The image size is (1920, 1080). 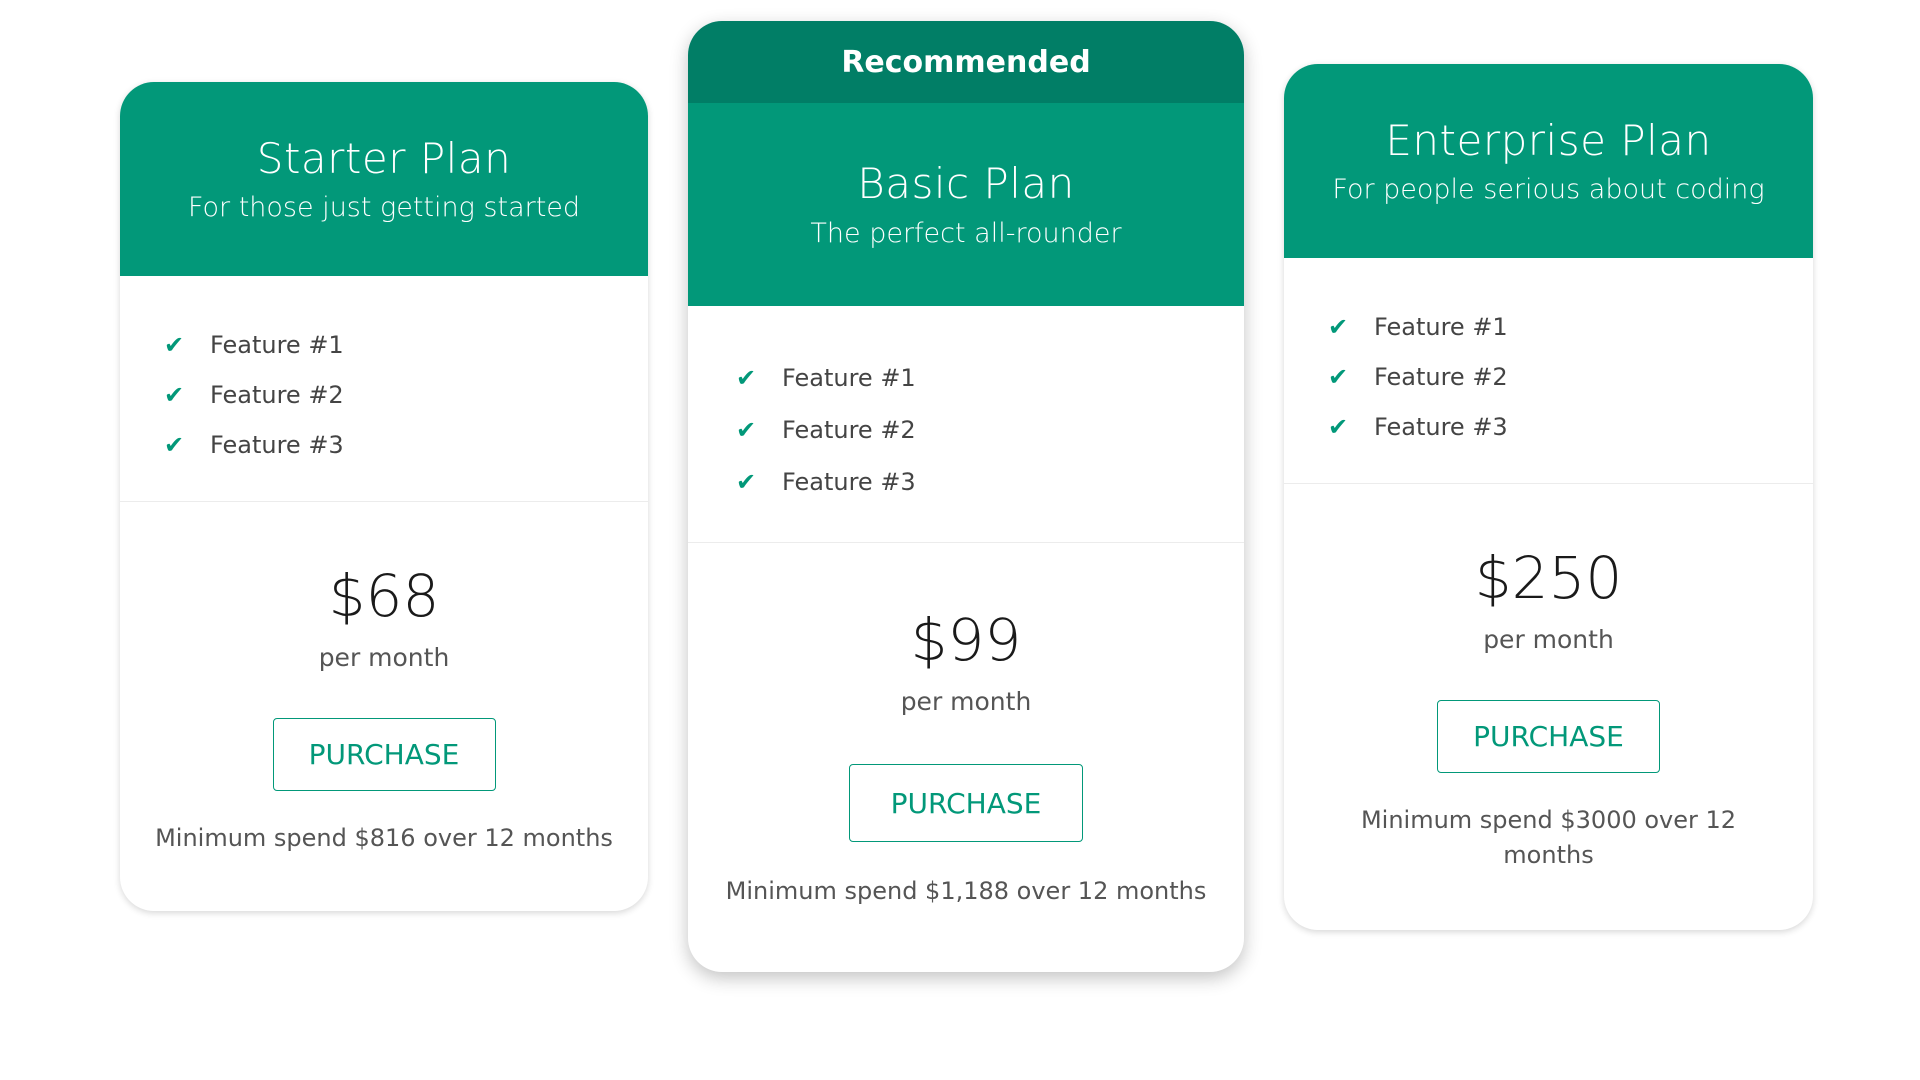 I want to click on card-header: Basic Plan The perfect all-rounder, so click(x=966, y=204).